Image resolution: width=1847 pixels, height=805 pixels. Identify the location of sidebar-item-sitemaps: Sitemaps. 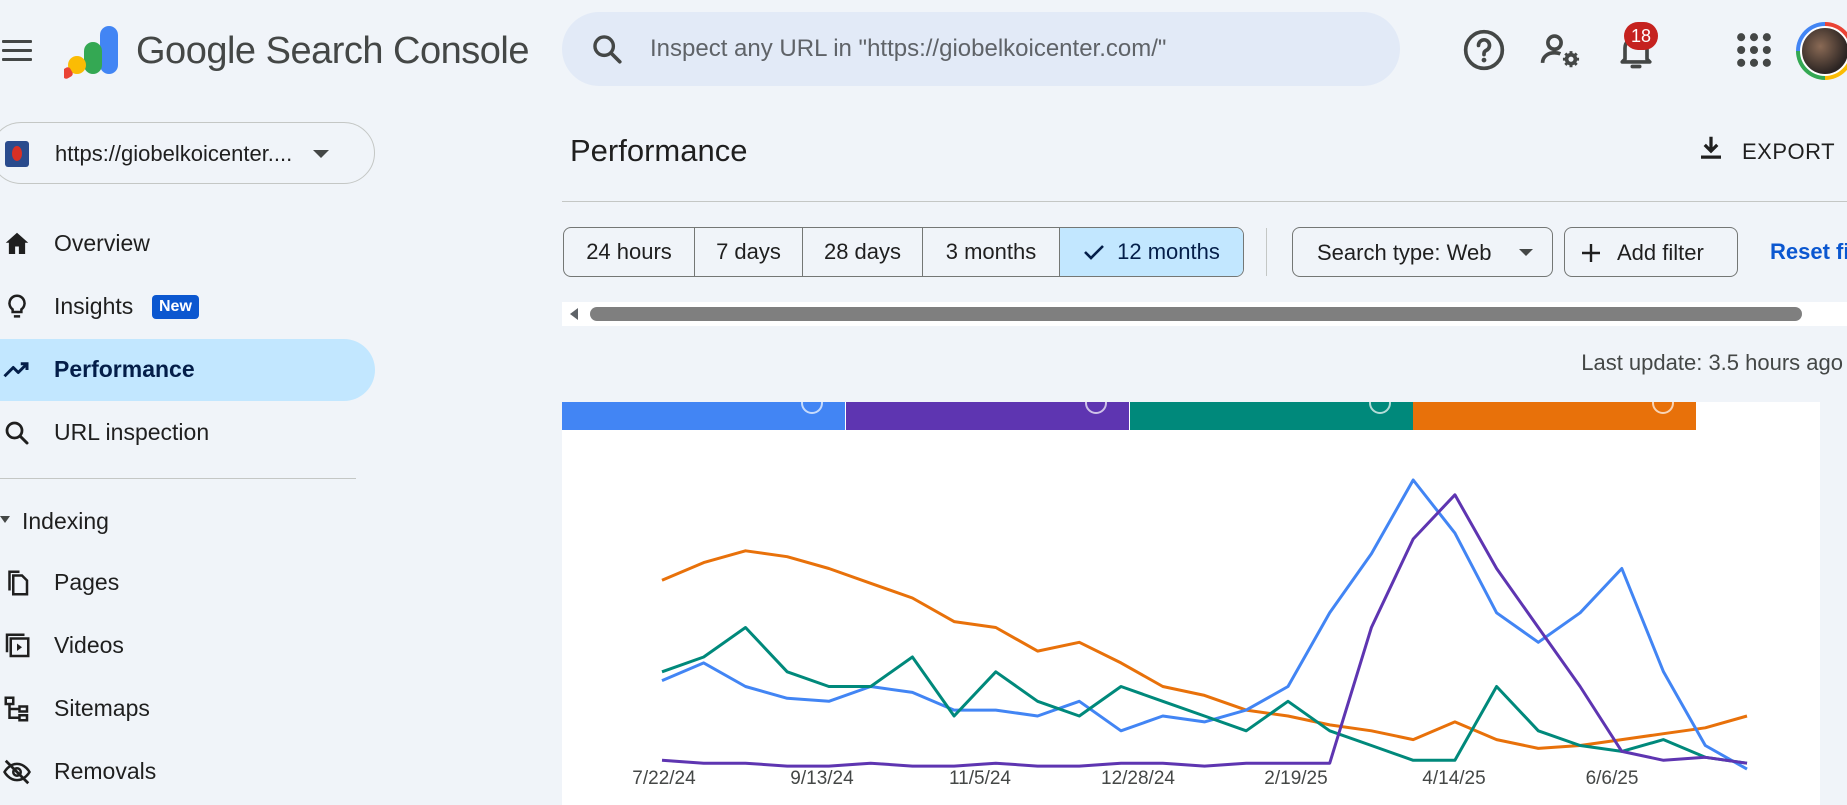
(187, 709).